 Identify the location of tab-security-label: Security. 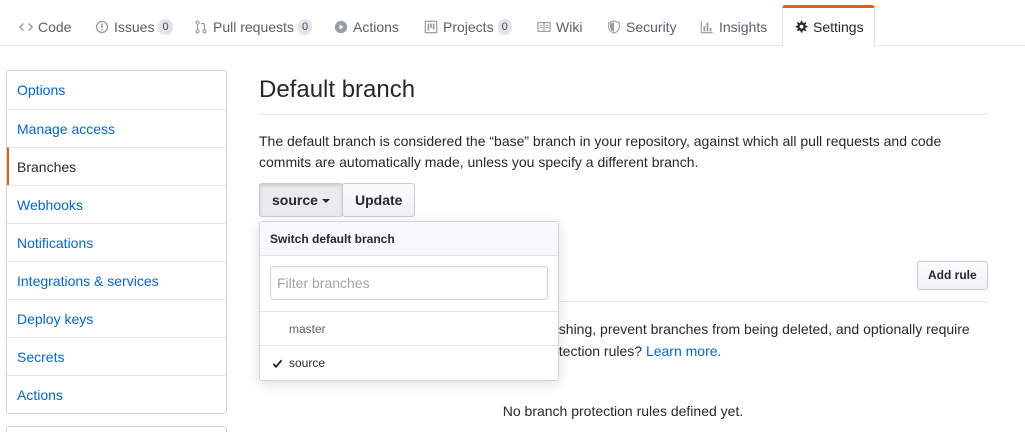
(651, 26).